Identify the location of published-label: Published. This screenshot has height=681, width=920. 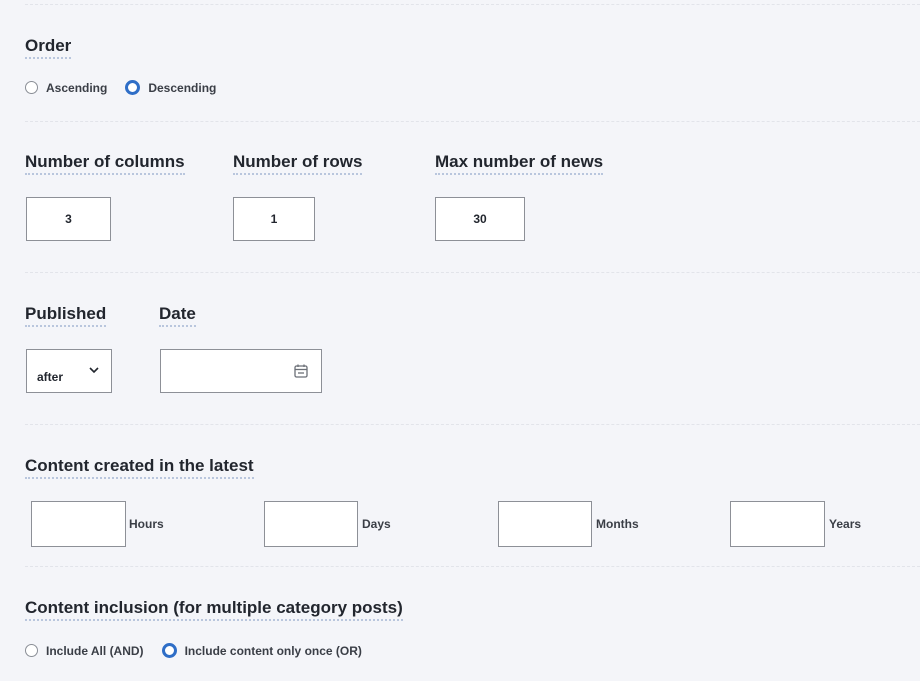
(66, 315).